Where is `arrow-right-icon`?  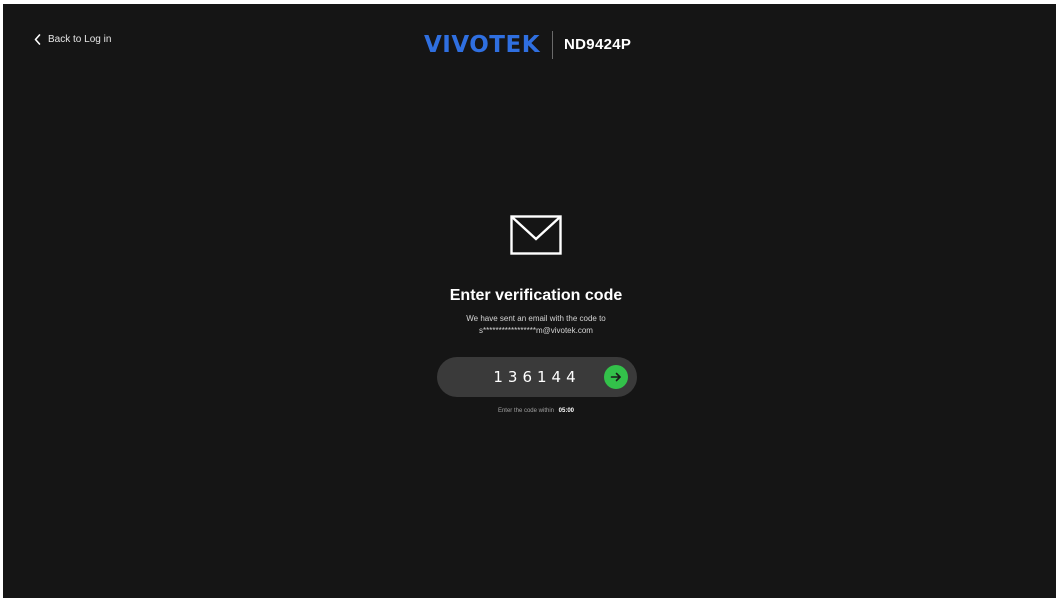 arrow-right-icon is located at coordinates (616, 377).